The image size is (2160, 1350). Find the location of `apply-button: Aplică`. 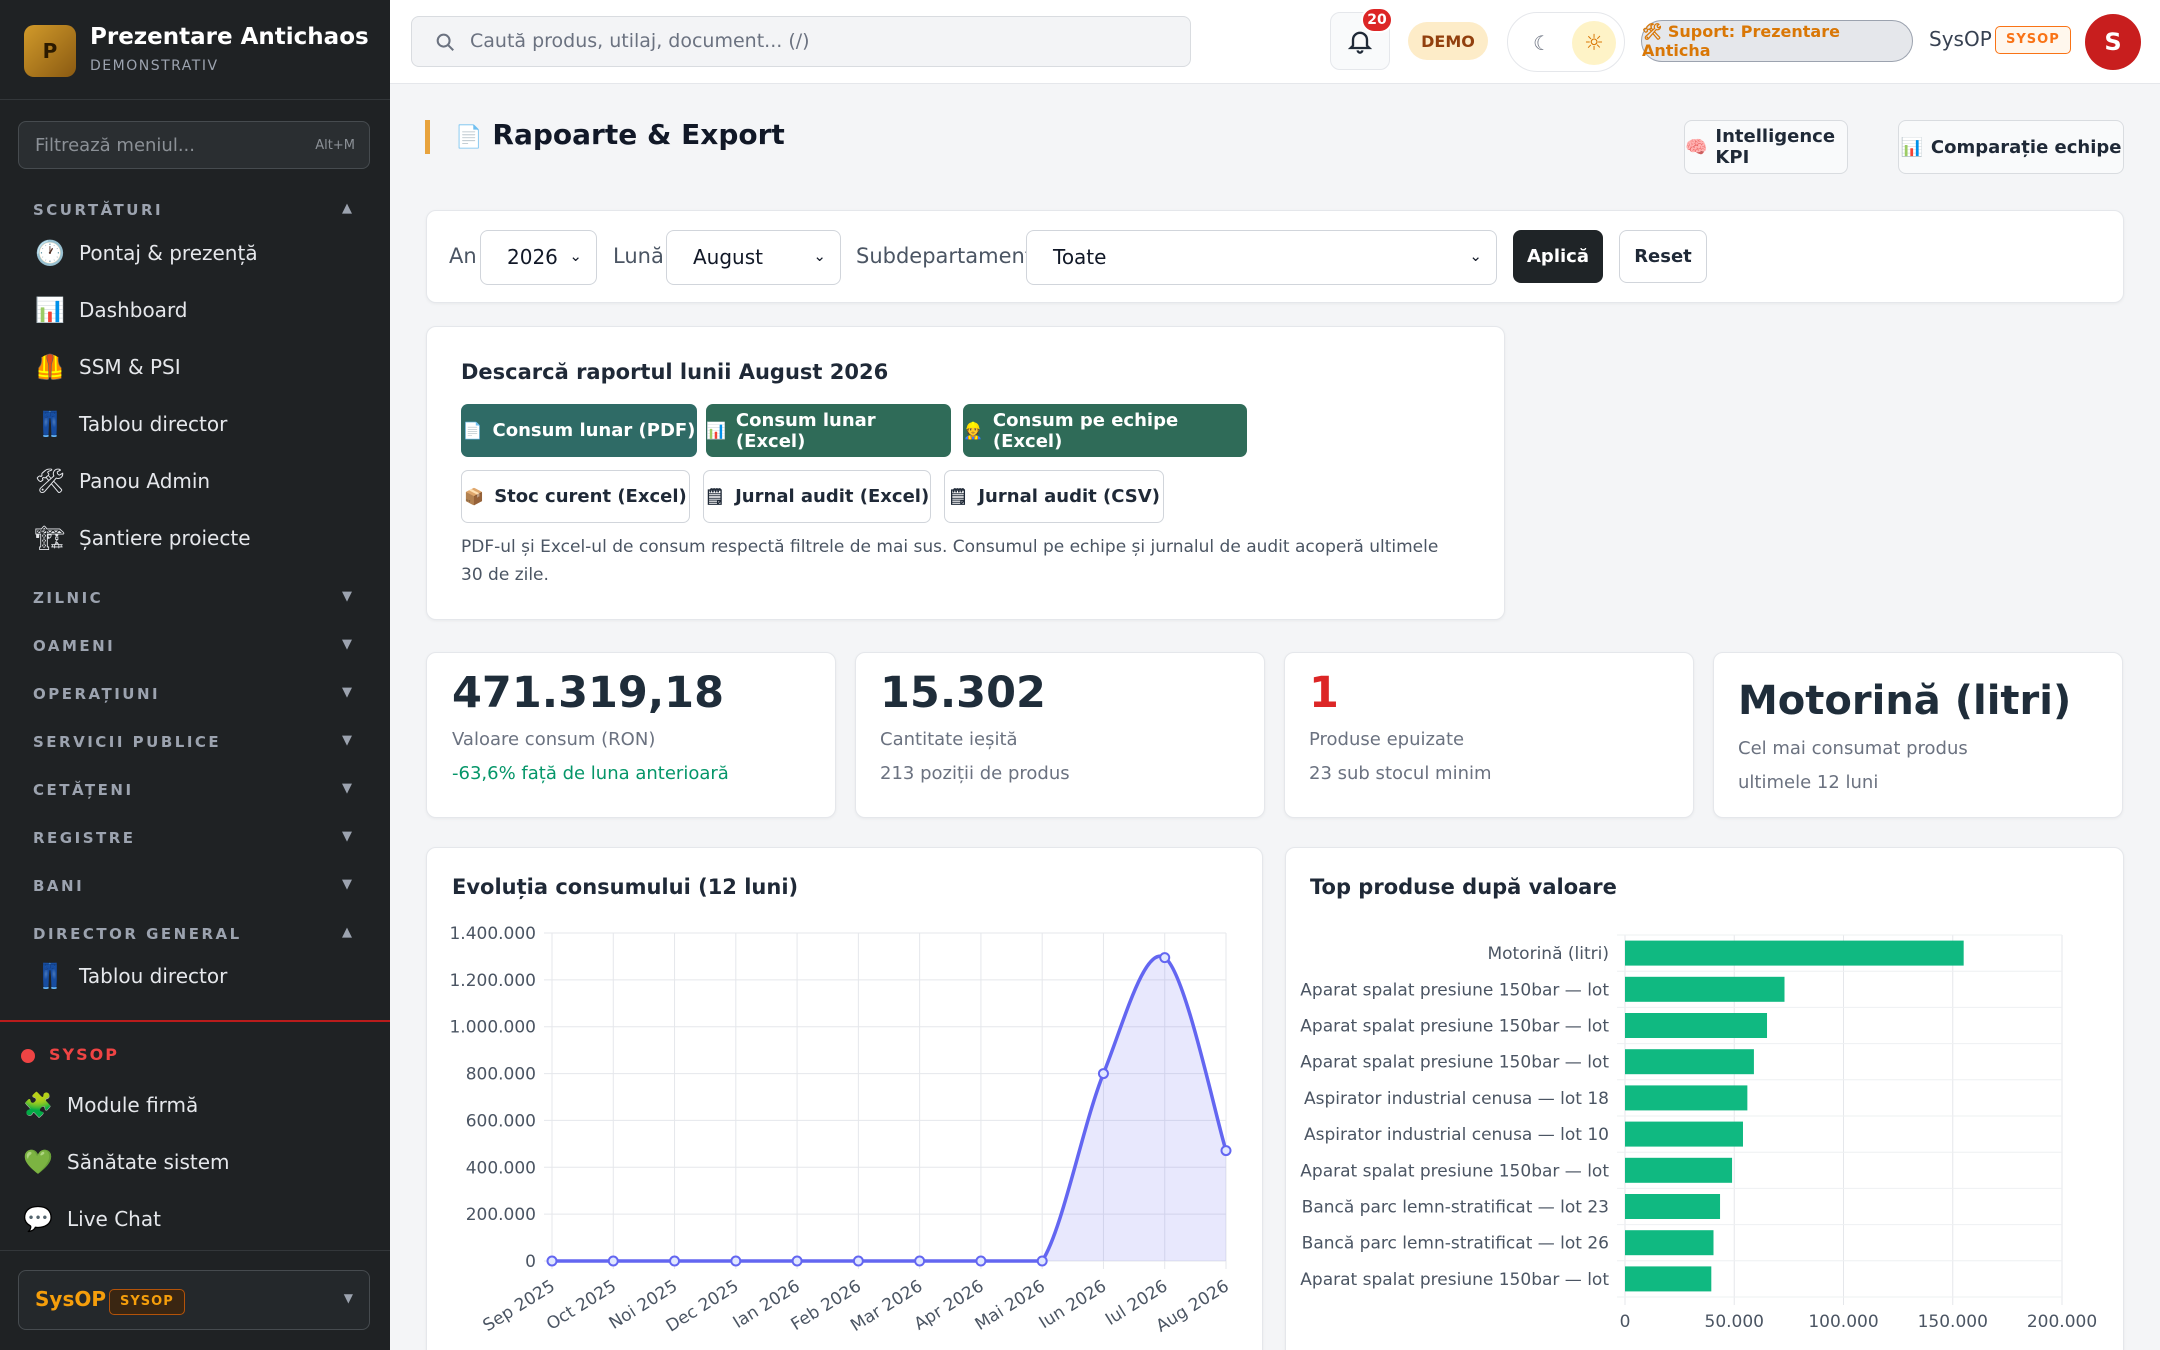

apply-button: Aplică is located at coordinates (1558, 256).